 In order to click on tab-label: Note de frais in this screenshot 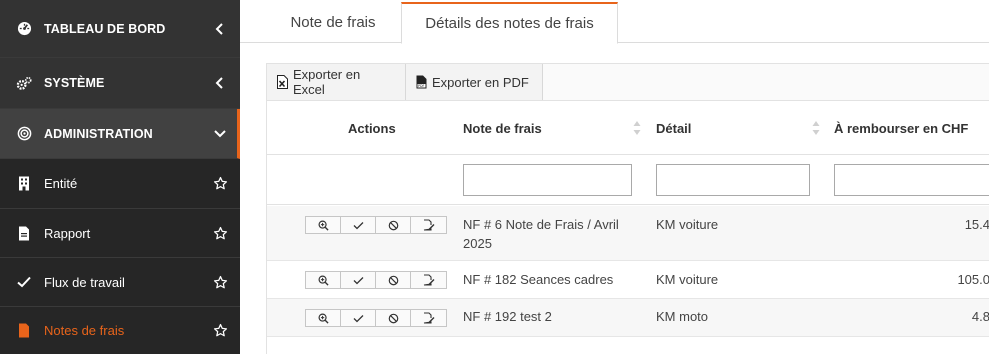, I will do `click(333, 22)`.